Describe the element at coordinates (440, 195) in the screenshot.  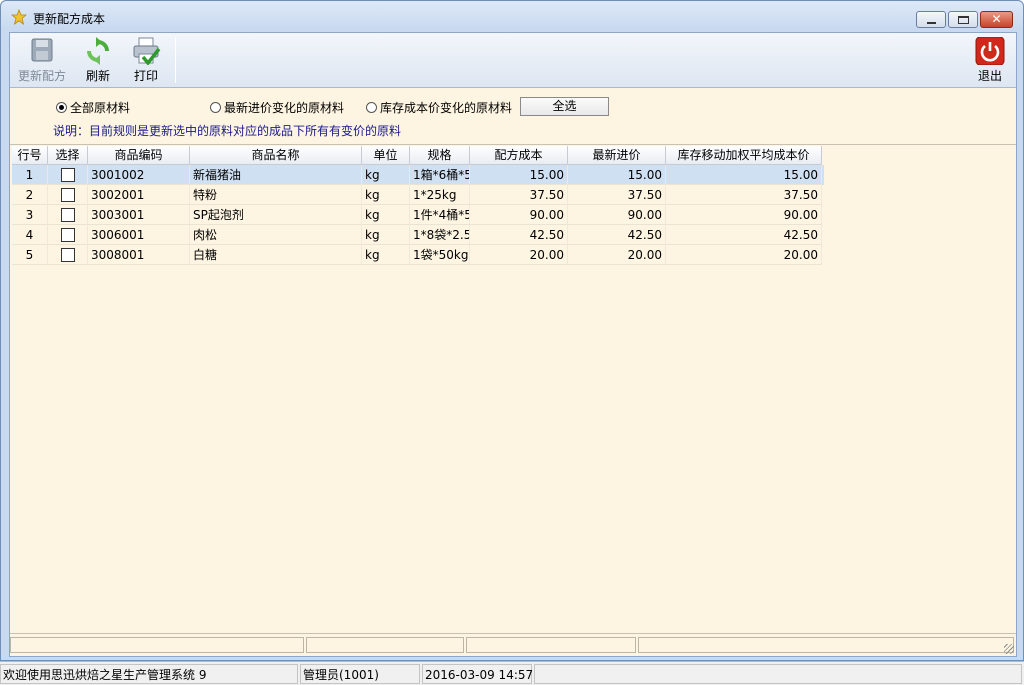
I see `cell-spec: 1*25kg` at that location.